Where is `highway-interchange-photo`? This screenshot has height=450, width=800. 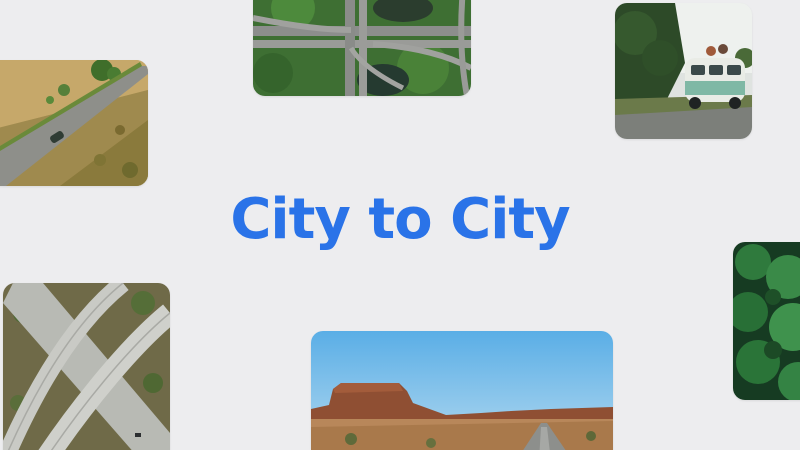 highway-interchange-photo is located at coordinates (362, 48).